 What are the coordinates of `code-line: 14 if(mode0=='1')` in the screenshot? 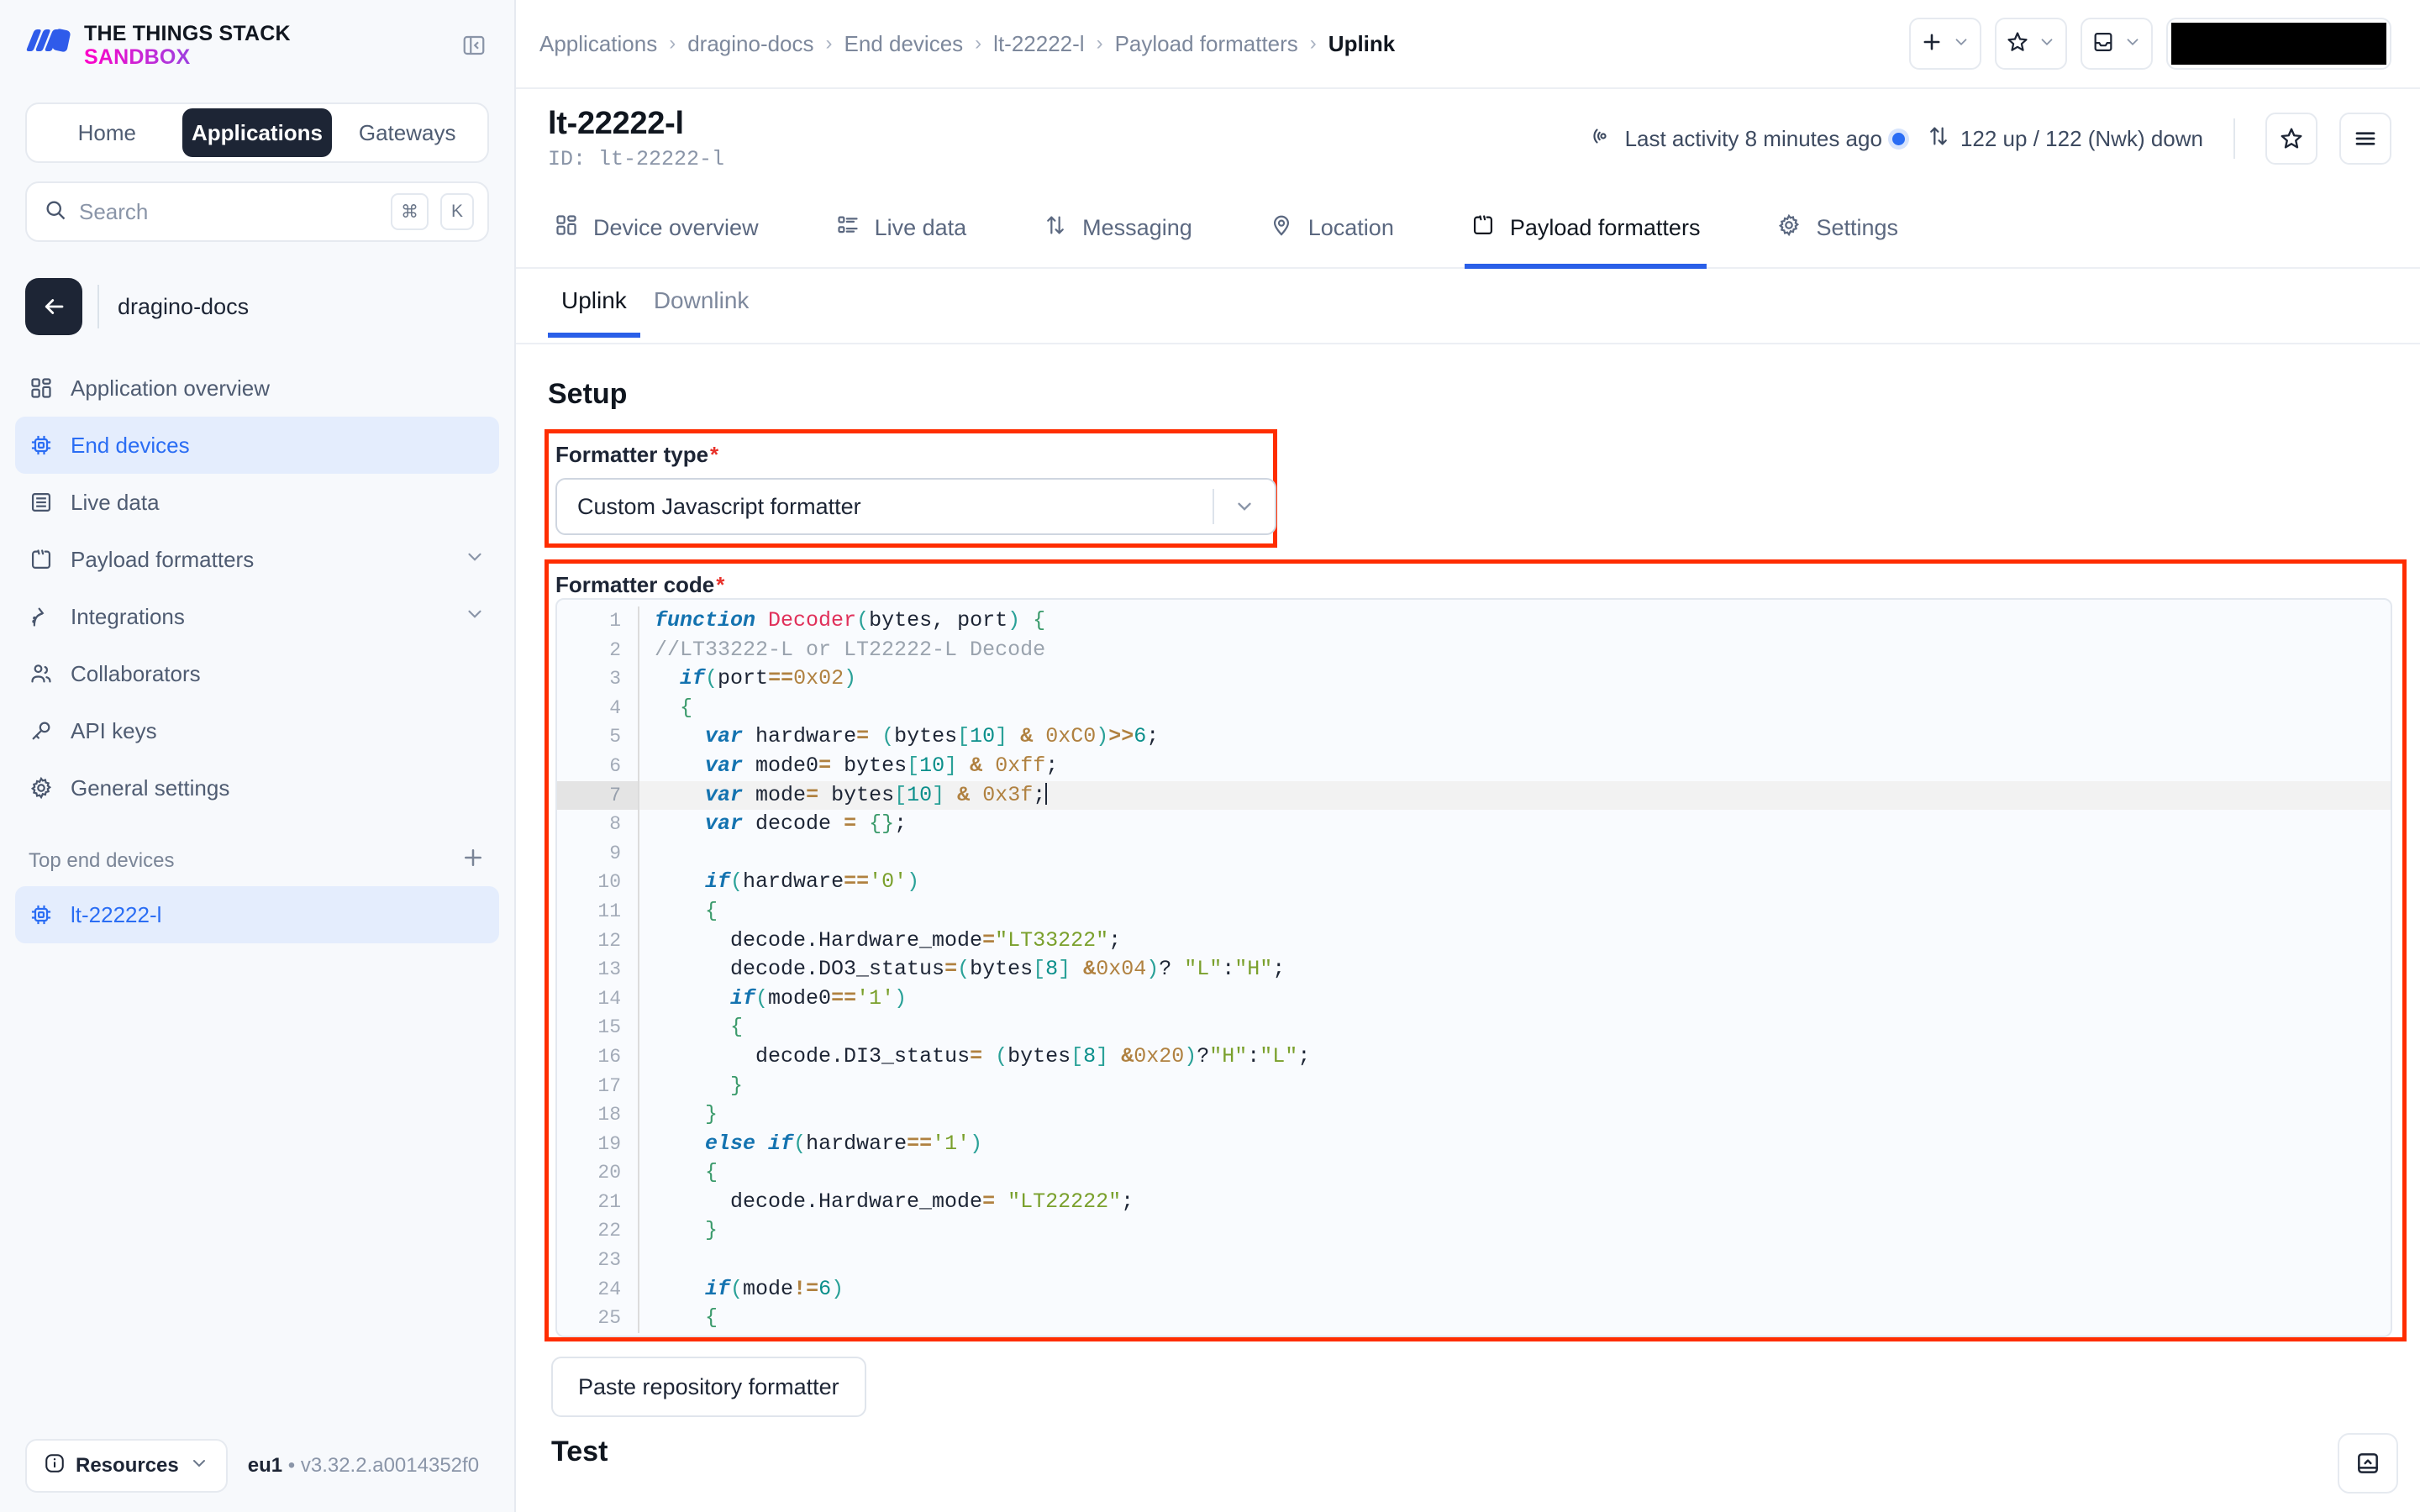 It's located at (1474, 999).